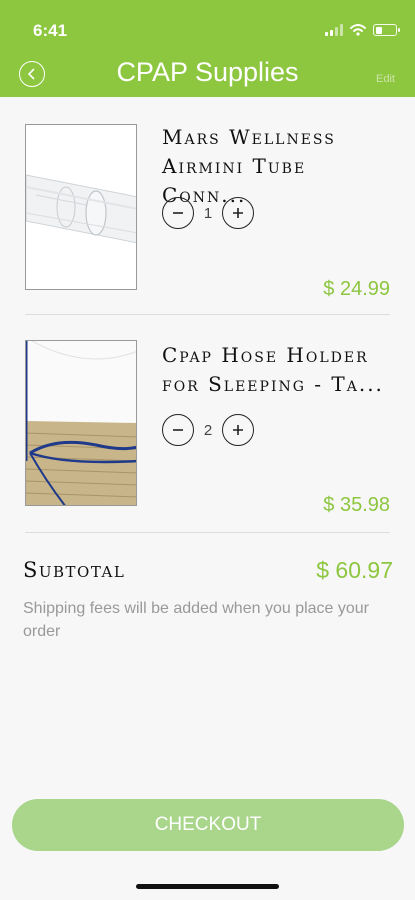 This screenshot has height=900, width=415. What do you see at coordinates (207, 48) in the screenshot?
I see `app-header: 6:41 CPAP Supplies Edit` at bounding box center [207, 48].